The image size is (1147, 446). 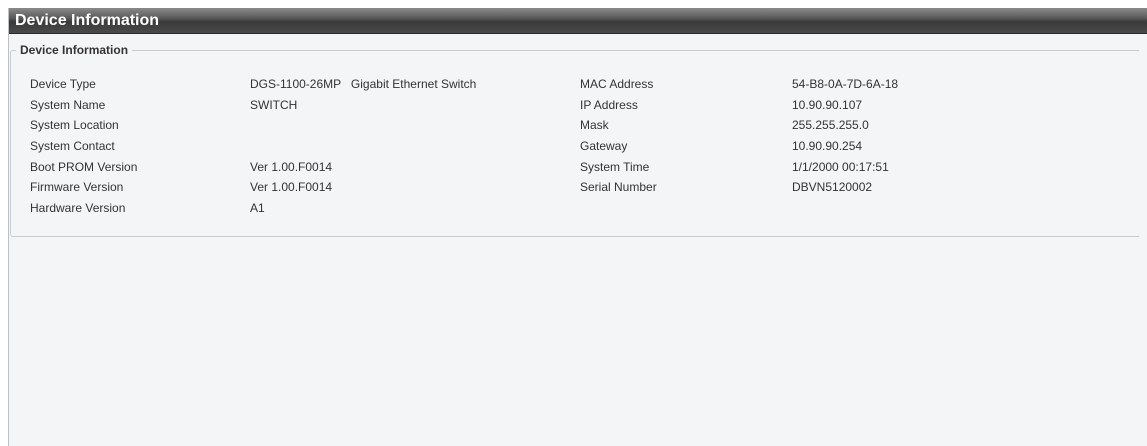 I want to click on label-serial-number: Serial Number, so click(x=618, y=187).